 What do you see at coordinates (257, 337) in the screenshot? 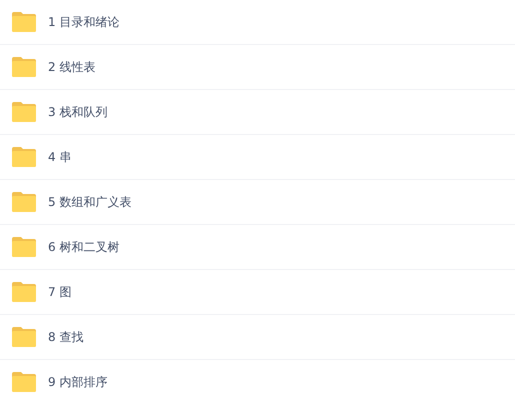
I see `folder-row: 8 查找` at bounding box center [257, 337].